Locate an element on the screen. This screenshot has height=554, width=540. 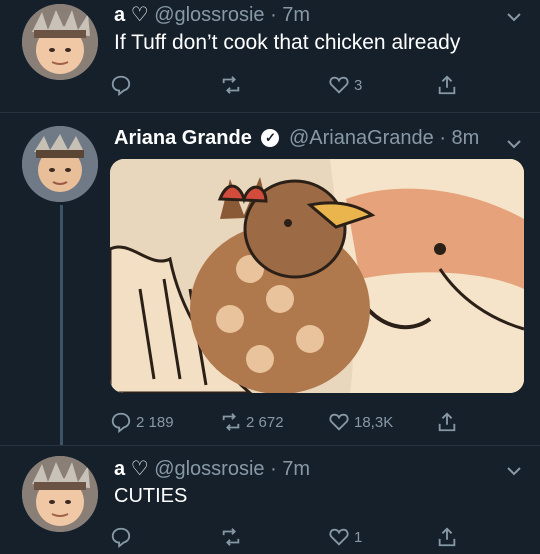
tweet-text: If Tuff don’t cook that chicken already is located at coordinates (287, 42).